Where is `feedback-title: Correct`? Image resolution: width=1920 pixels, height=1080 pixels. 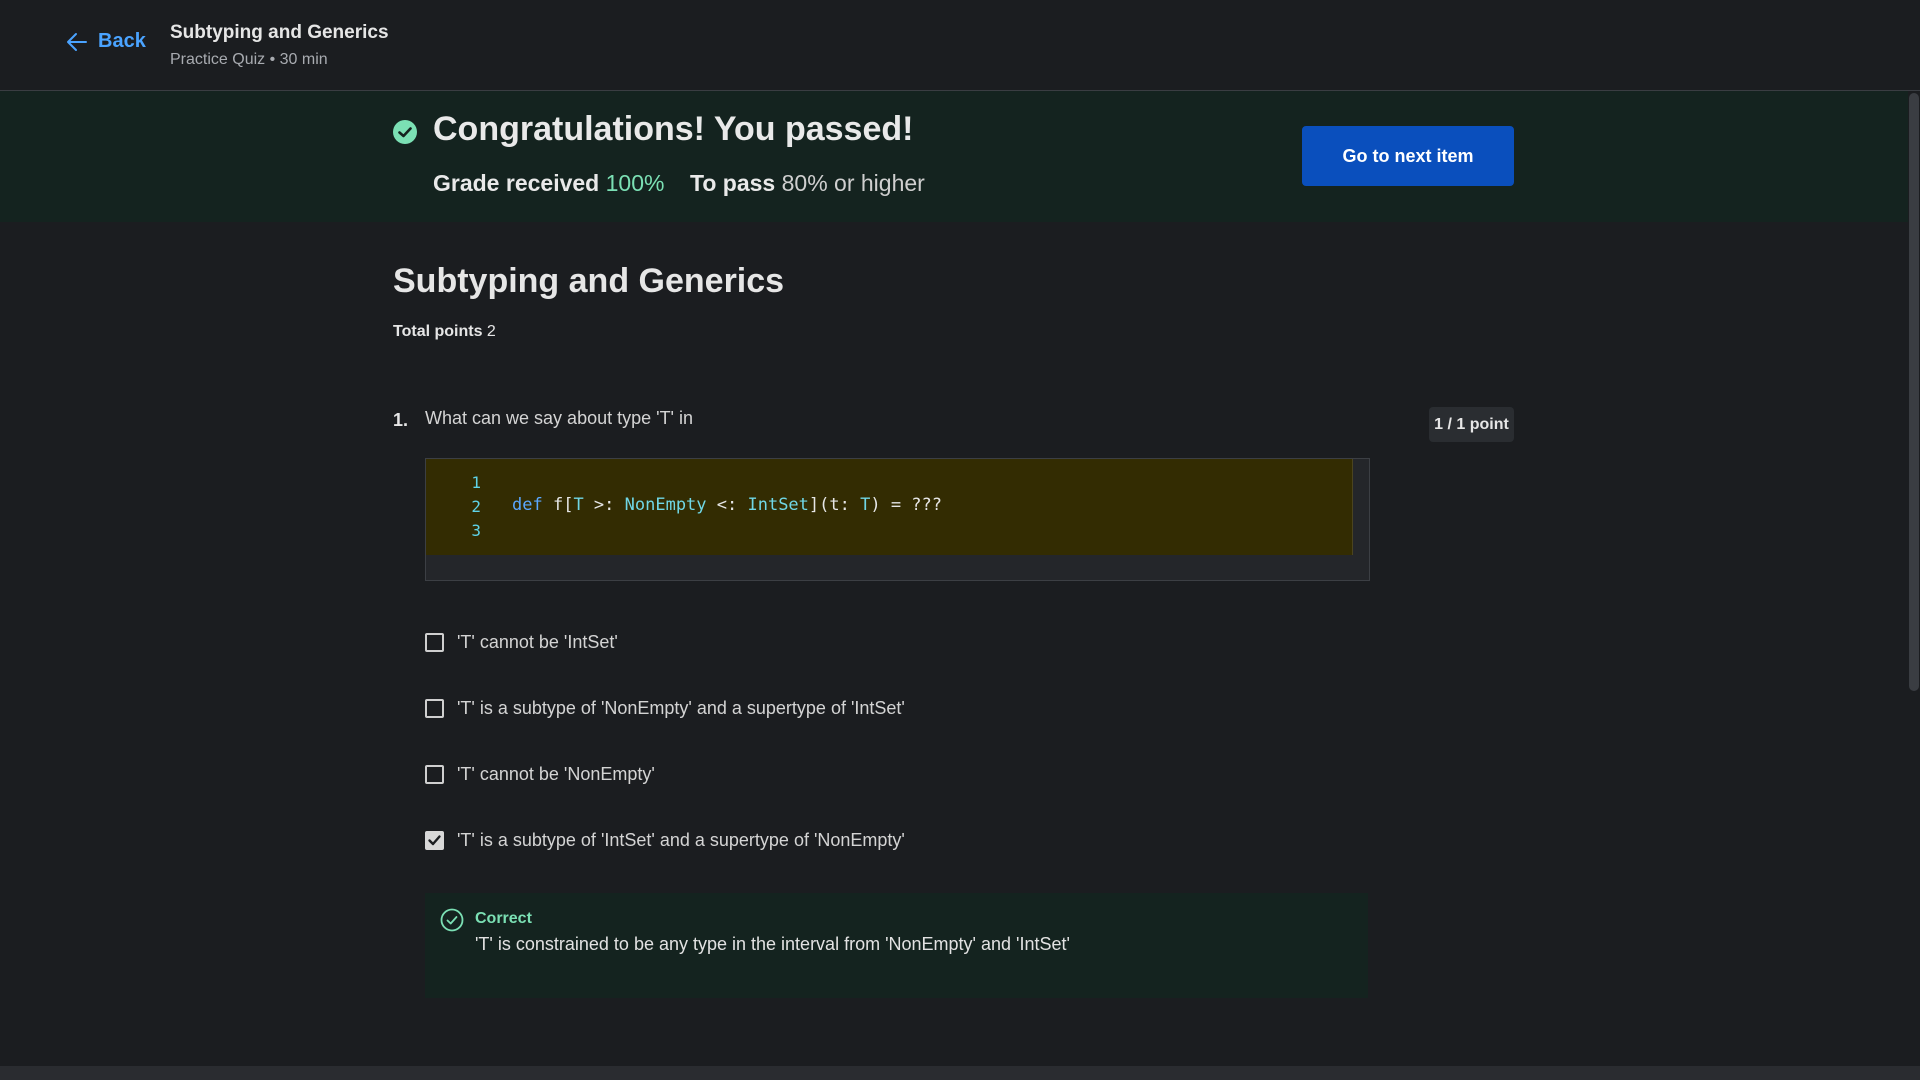 feedback-title: Correct is located at coordinates (503, 918).